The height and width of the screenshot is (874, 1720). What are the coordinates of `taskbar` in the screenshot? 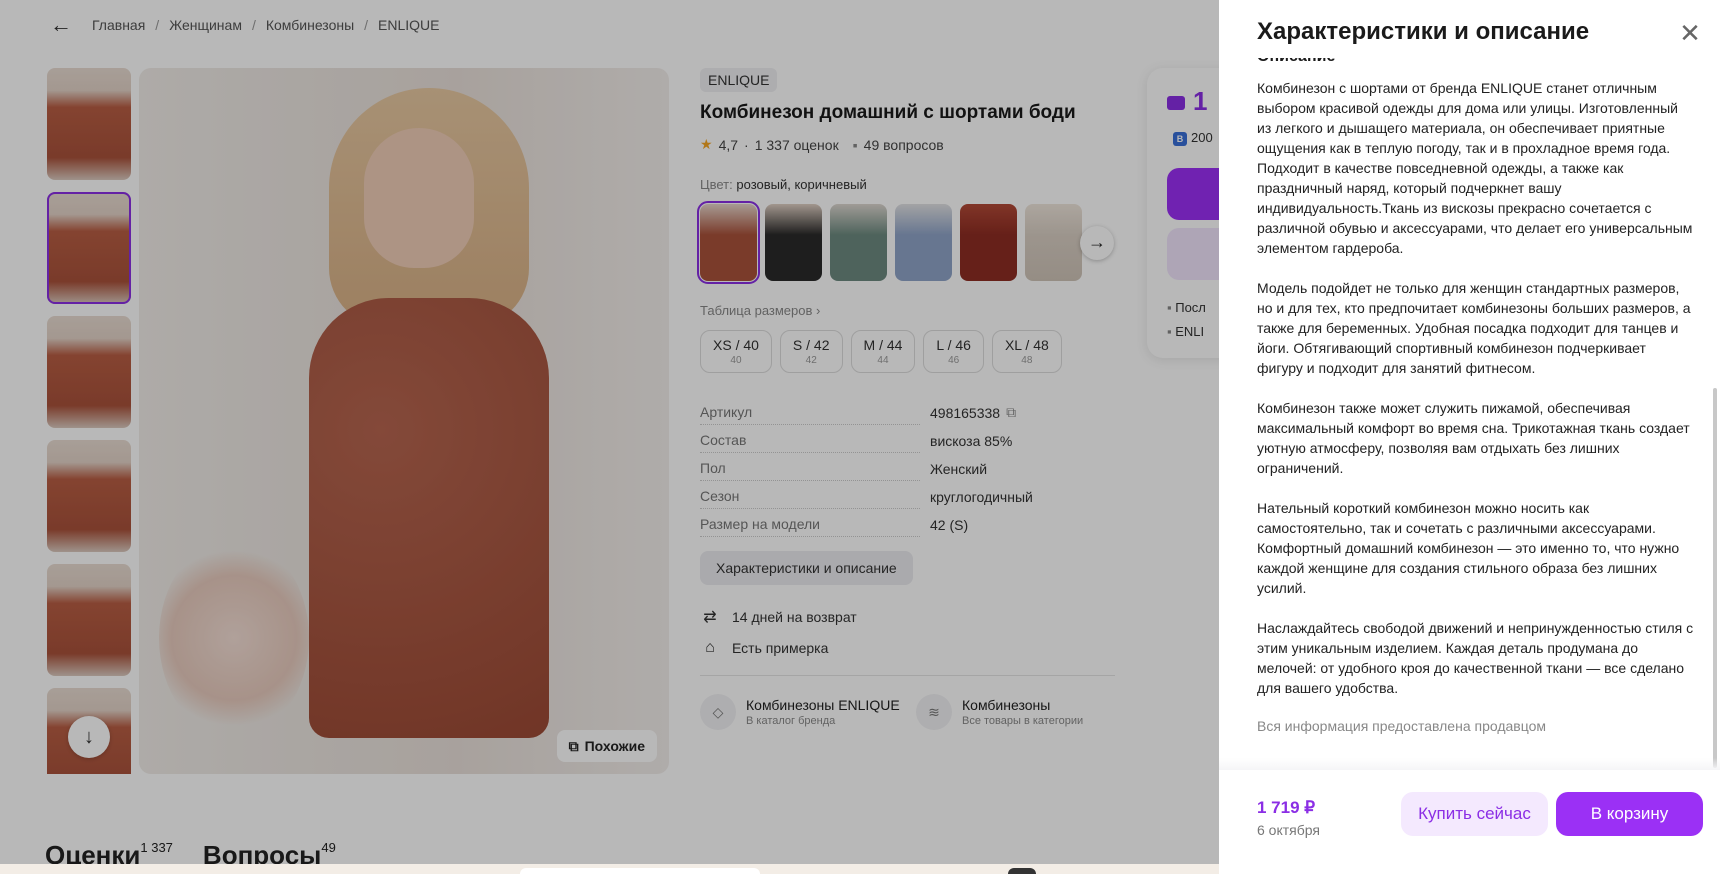 It's located at (610, 869).